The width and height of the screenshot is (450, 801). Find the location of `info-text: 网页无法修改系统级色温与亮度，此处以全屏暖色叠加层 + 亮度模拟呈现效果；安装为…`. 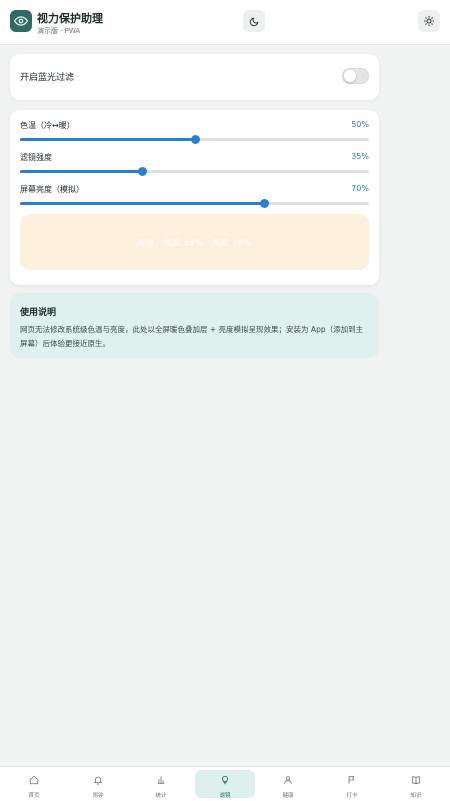

info-text: 网页无法修改系统级色温与亮度，此处以全屏暖色叠加层 + 亮度模拟呈现效果；安装为… is located at coordinates (192, 336).